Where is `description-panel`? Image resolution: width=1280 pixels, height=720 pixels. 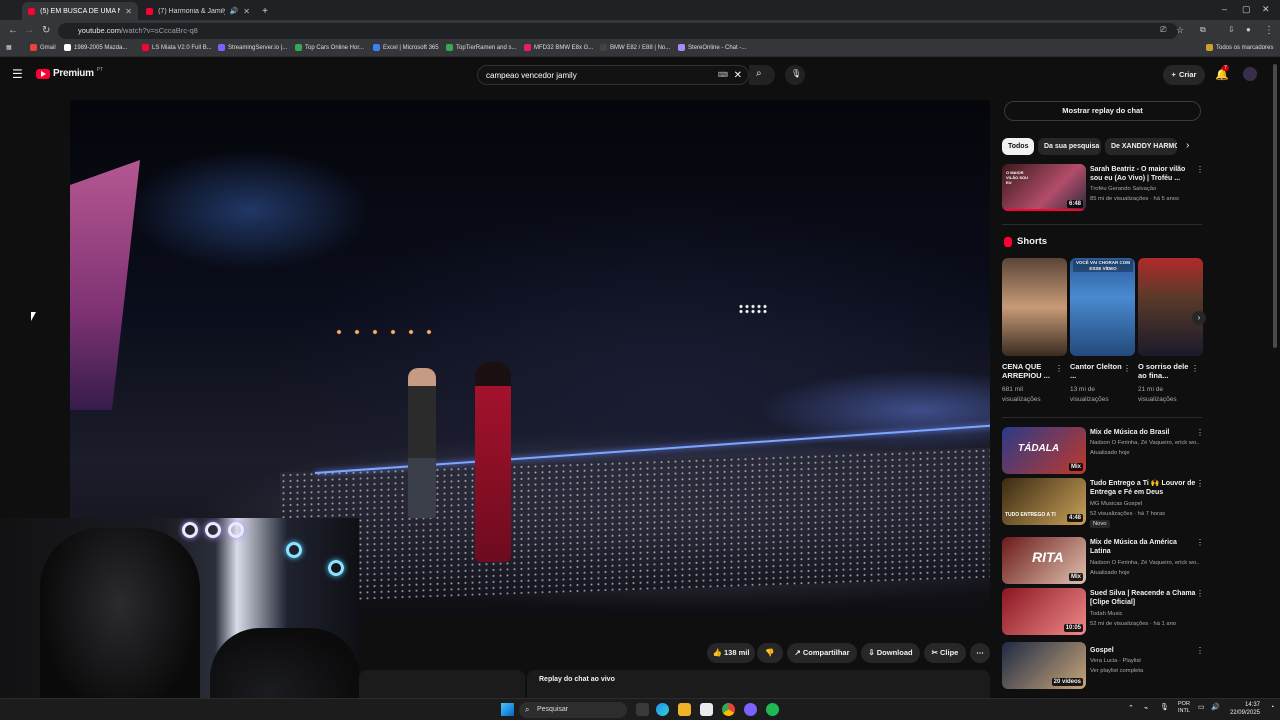
description-panel is located at coordinates (442, 684).